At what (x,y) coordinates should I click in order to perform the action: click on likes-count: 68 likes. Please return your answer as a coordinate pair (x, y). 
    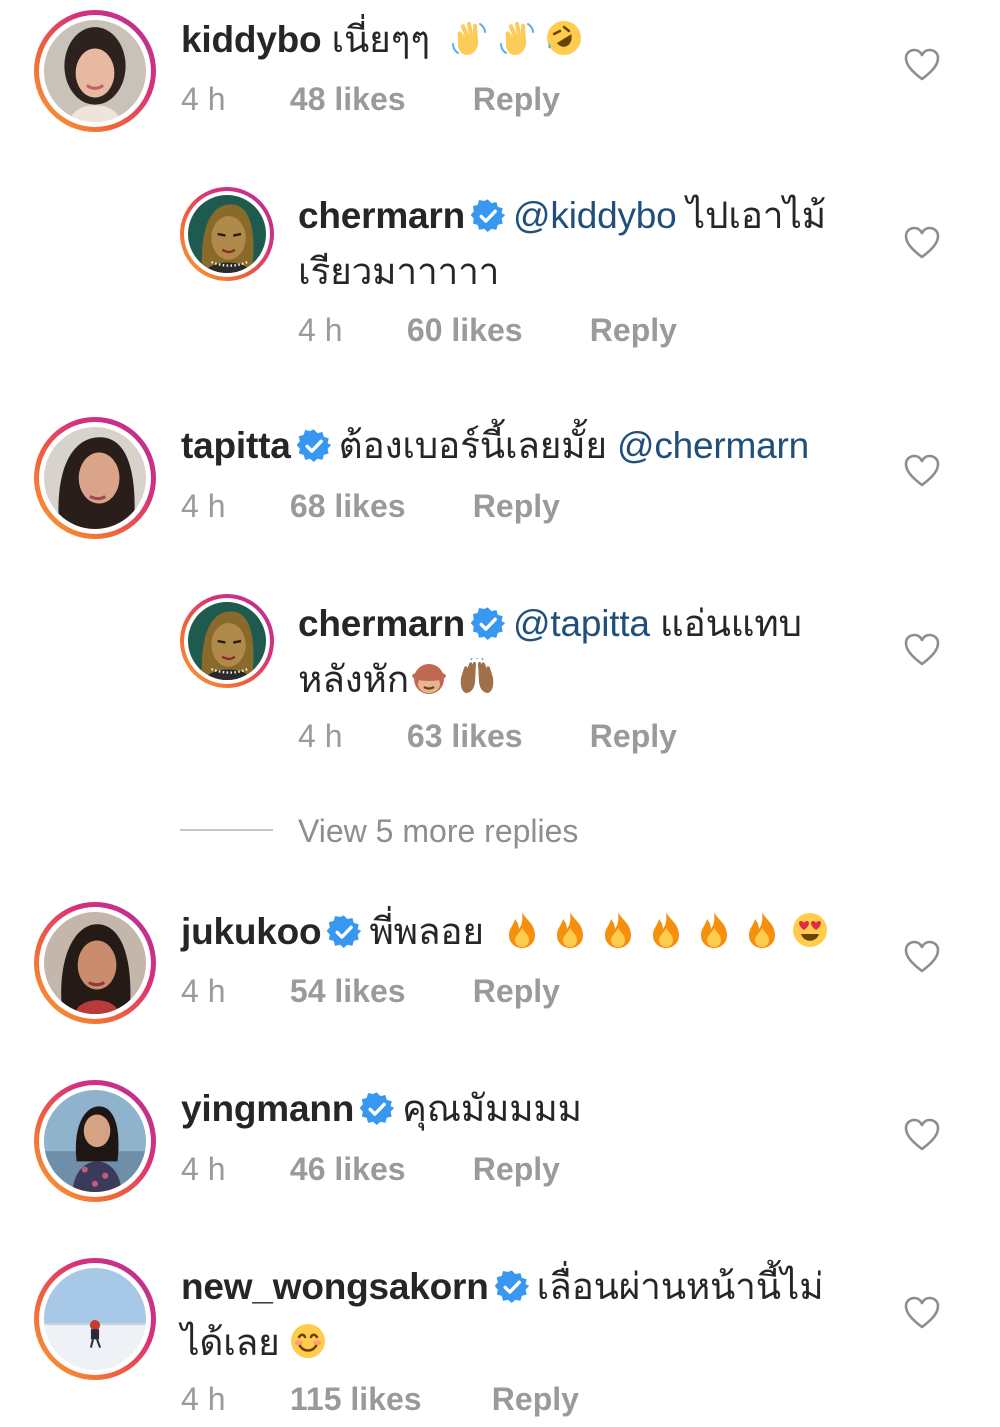
    Looking at the image, I should click on (377, 506).